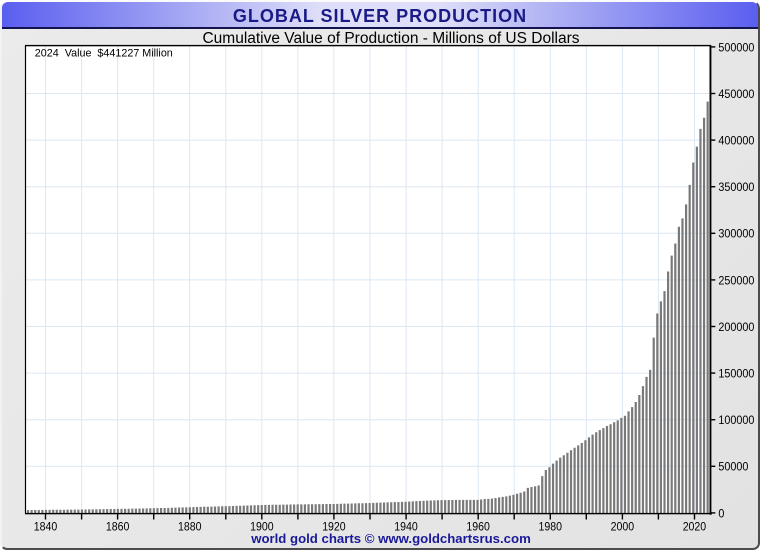 This screenshot has width=760, height=550. What do you see at coordinates (736, 187) in the screenshot?
I see `svg-text: 350000` at bounding box center [736, 187].